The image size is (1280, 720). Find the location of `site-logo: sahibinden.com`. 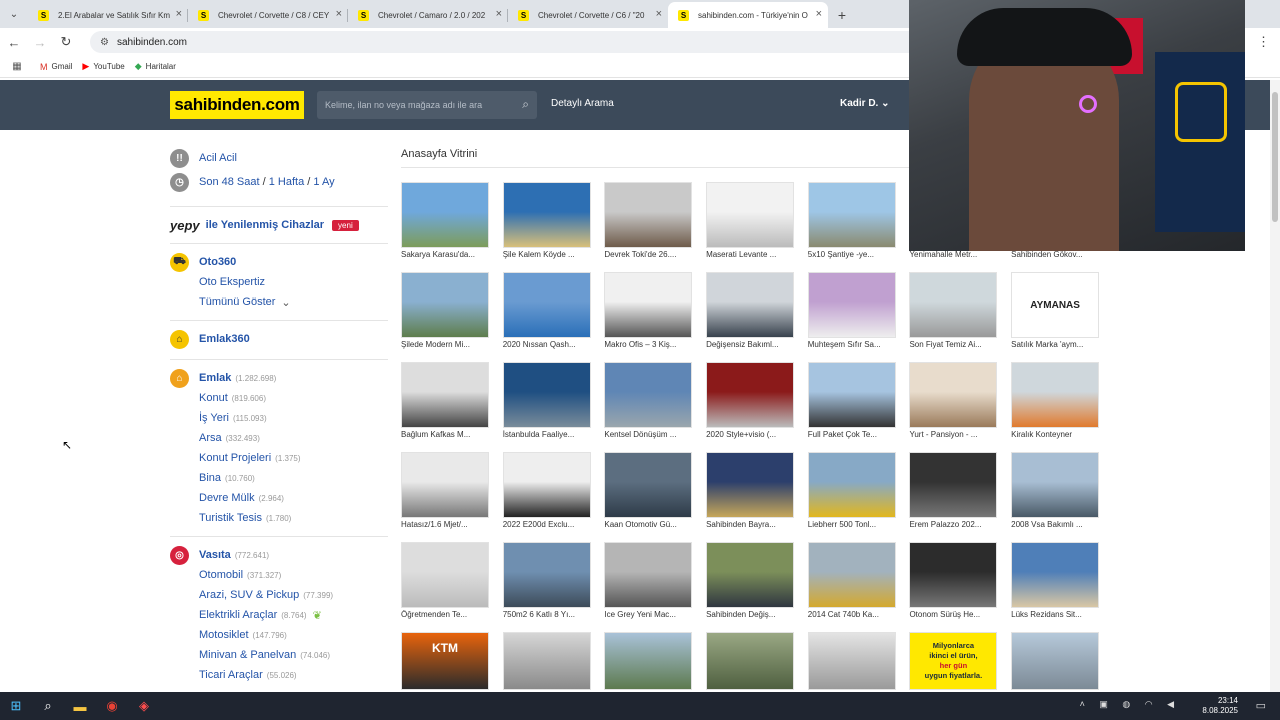

site-logo: sahibinden.com is located at coordinates (237, 105).